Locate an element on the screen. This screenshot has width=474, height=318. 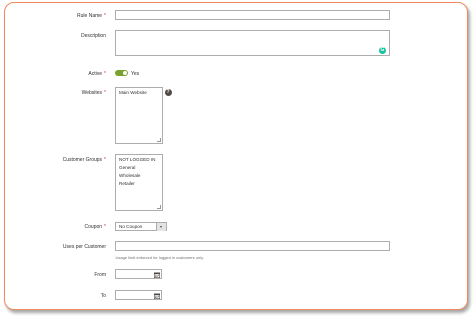
customer-groups-label: Customer Groups * is located at coordinates (84, 160).